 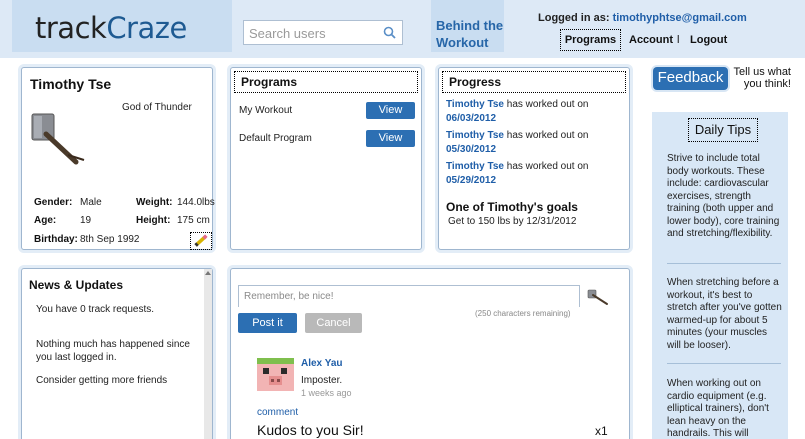 What do you see at coordinates (471, 180) in the screenshot?
I see `progress-date-link: 05/29/2012` at bounding box center [471, 180].